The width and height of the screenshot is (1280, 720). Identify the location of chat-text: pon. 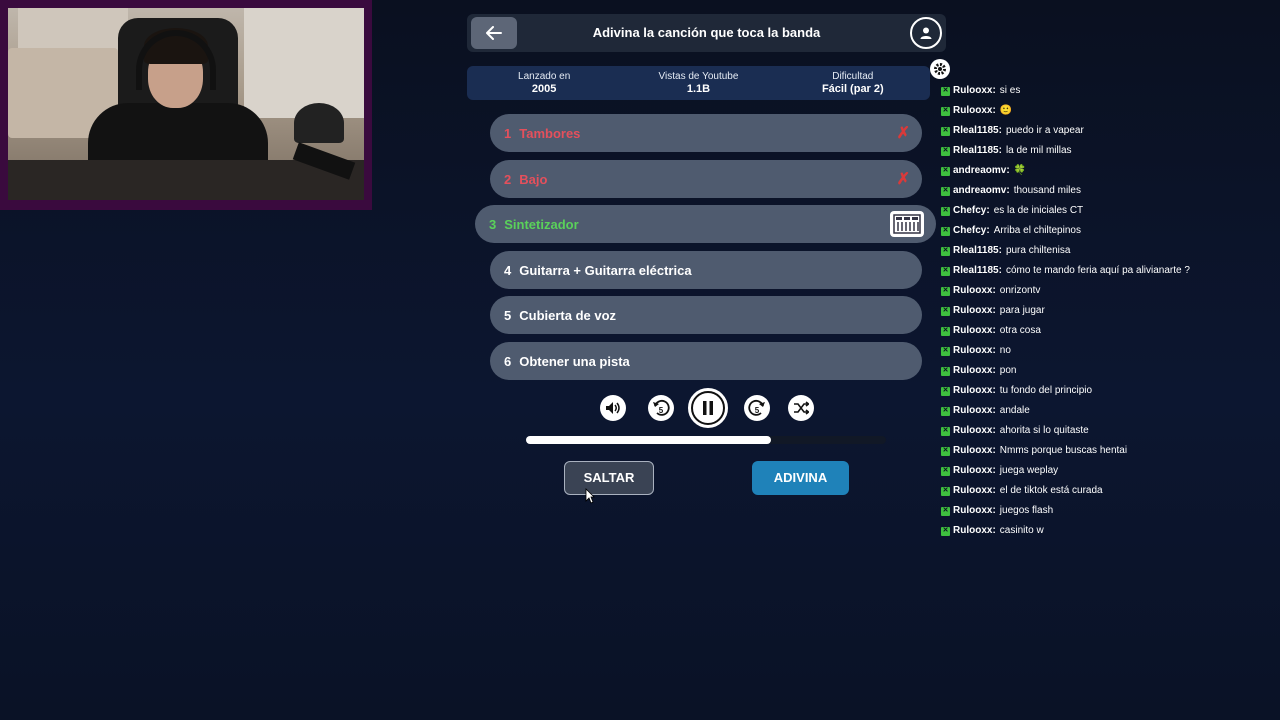
(1008, 370).